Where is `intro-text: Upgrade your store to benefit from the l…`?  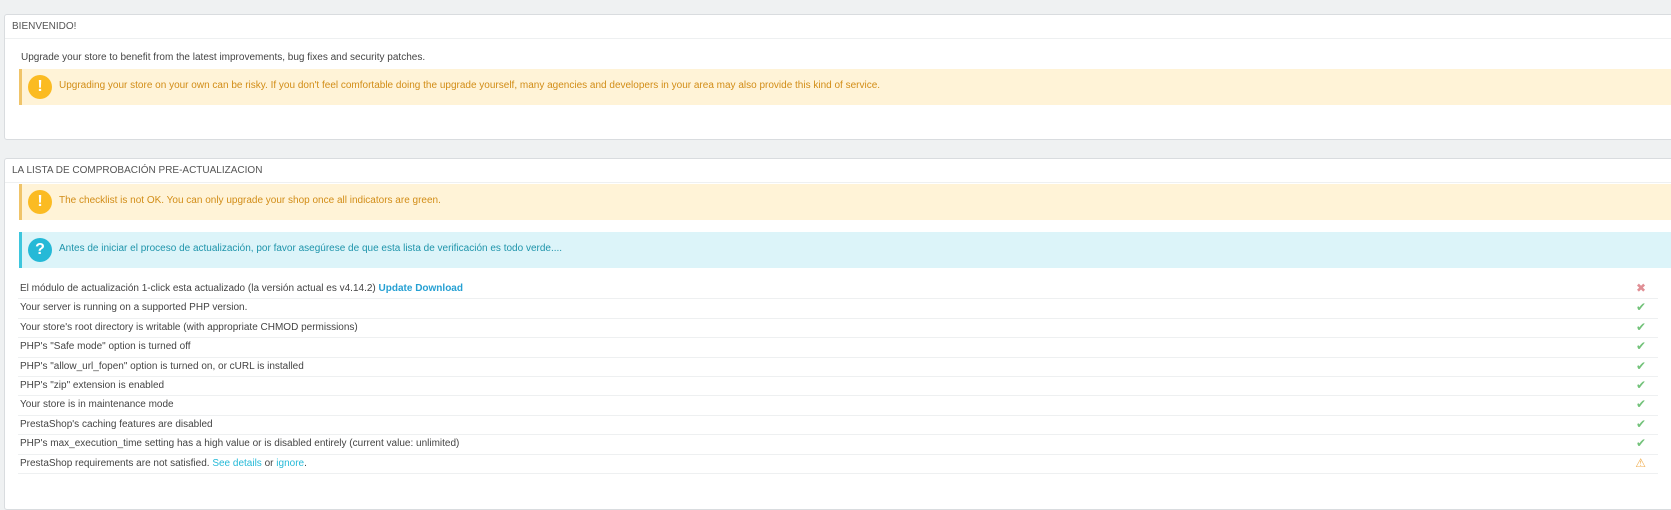 intro-text: Upgrade your store to benefit from the l… is located at coordinates (223, 57).